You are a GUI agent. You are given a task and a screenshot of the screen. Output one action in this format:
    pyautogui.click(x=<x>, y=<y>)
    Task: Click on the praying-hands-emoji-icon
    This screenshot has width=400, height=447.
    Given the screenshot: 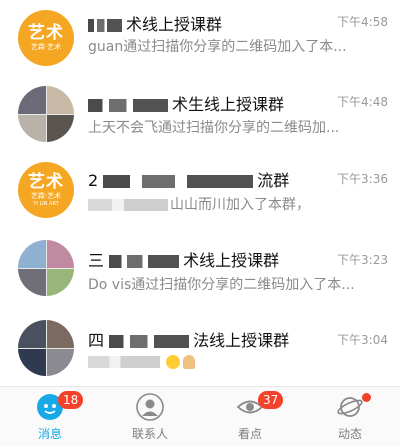 What is the action you would take?
    pyautogui.click(x=189, y=362)
    